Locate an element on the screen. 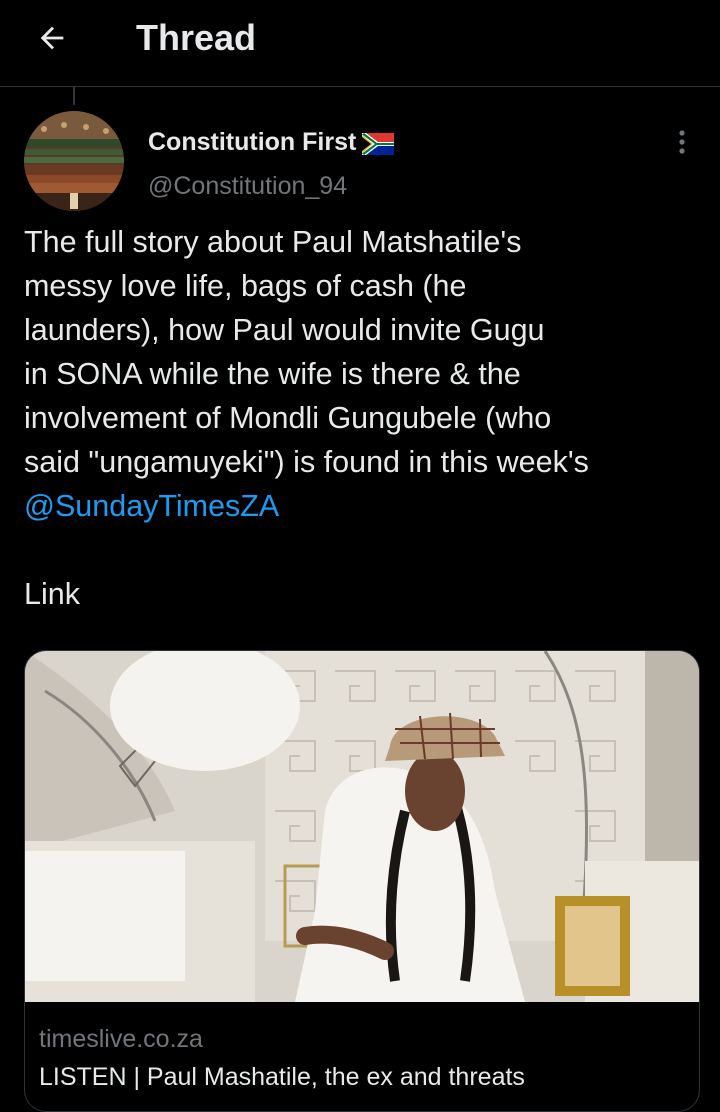  south-africa-flag-icon is located at coordinates (378, 143).